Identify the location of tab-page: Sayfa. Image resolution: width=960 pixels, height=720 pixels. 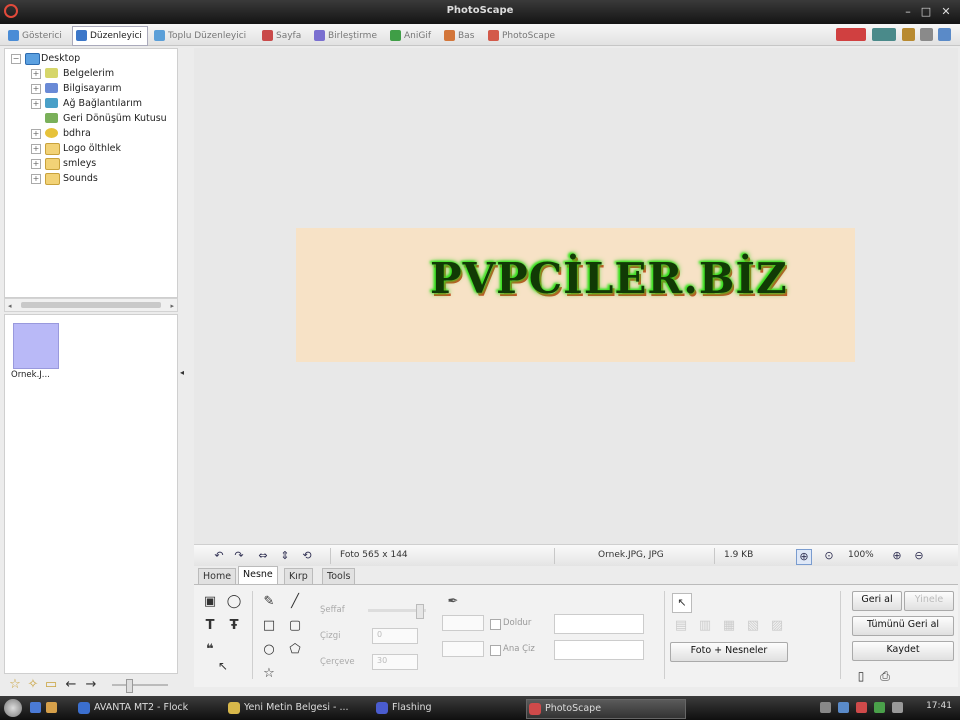
(282, 36).